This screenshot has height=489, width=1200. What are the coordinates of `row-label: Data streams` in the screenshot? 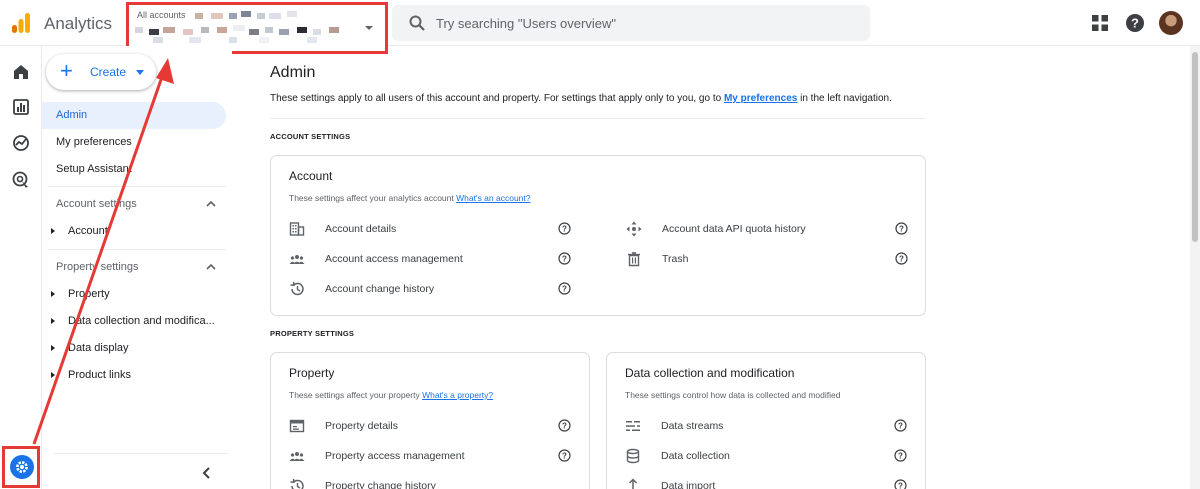 It's located at (692, 426).